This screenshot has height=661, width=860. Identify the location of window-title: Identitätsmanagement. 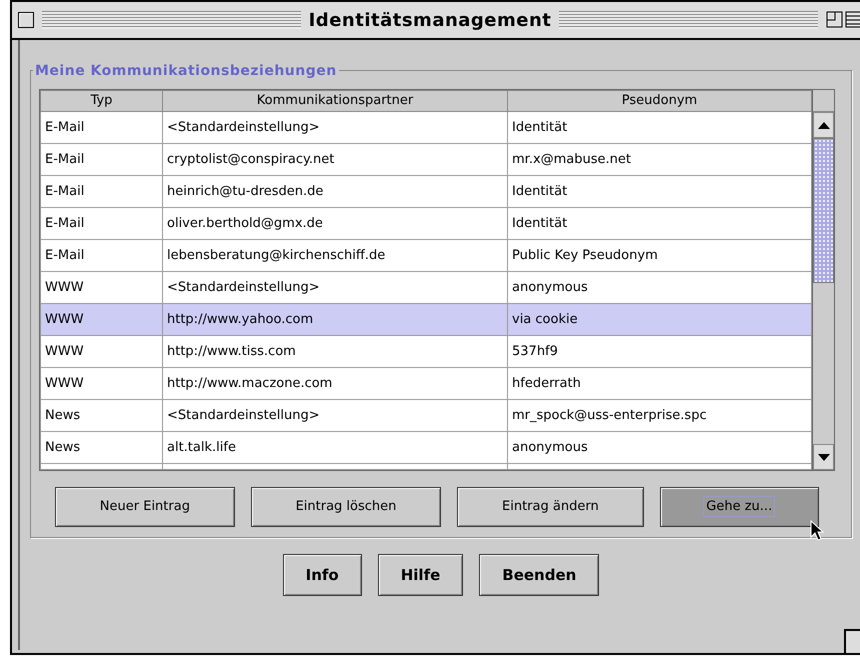
(430, 20).